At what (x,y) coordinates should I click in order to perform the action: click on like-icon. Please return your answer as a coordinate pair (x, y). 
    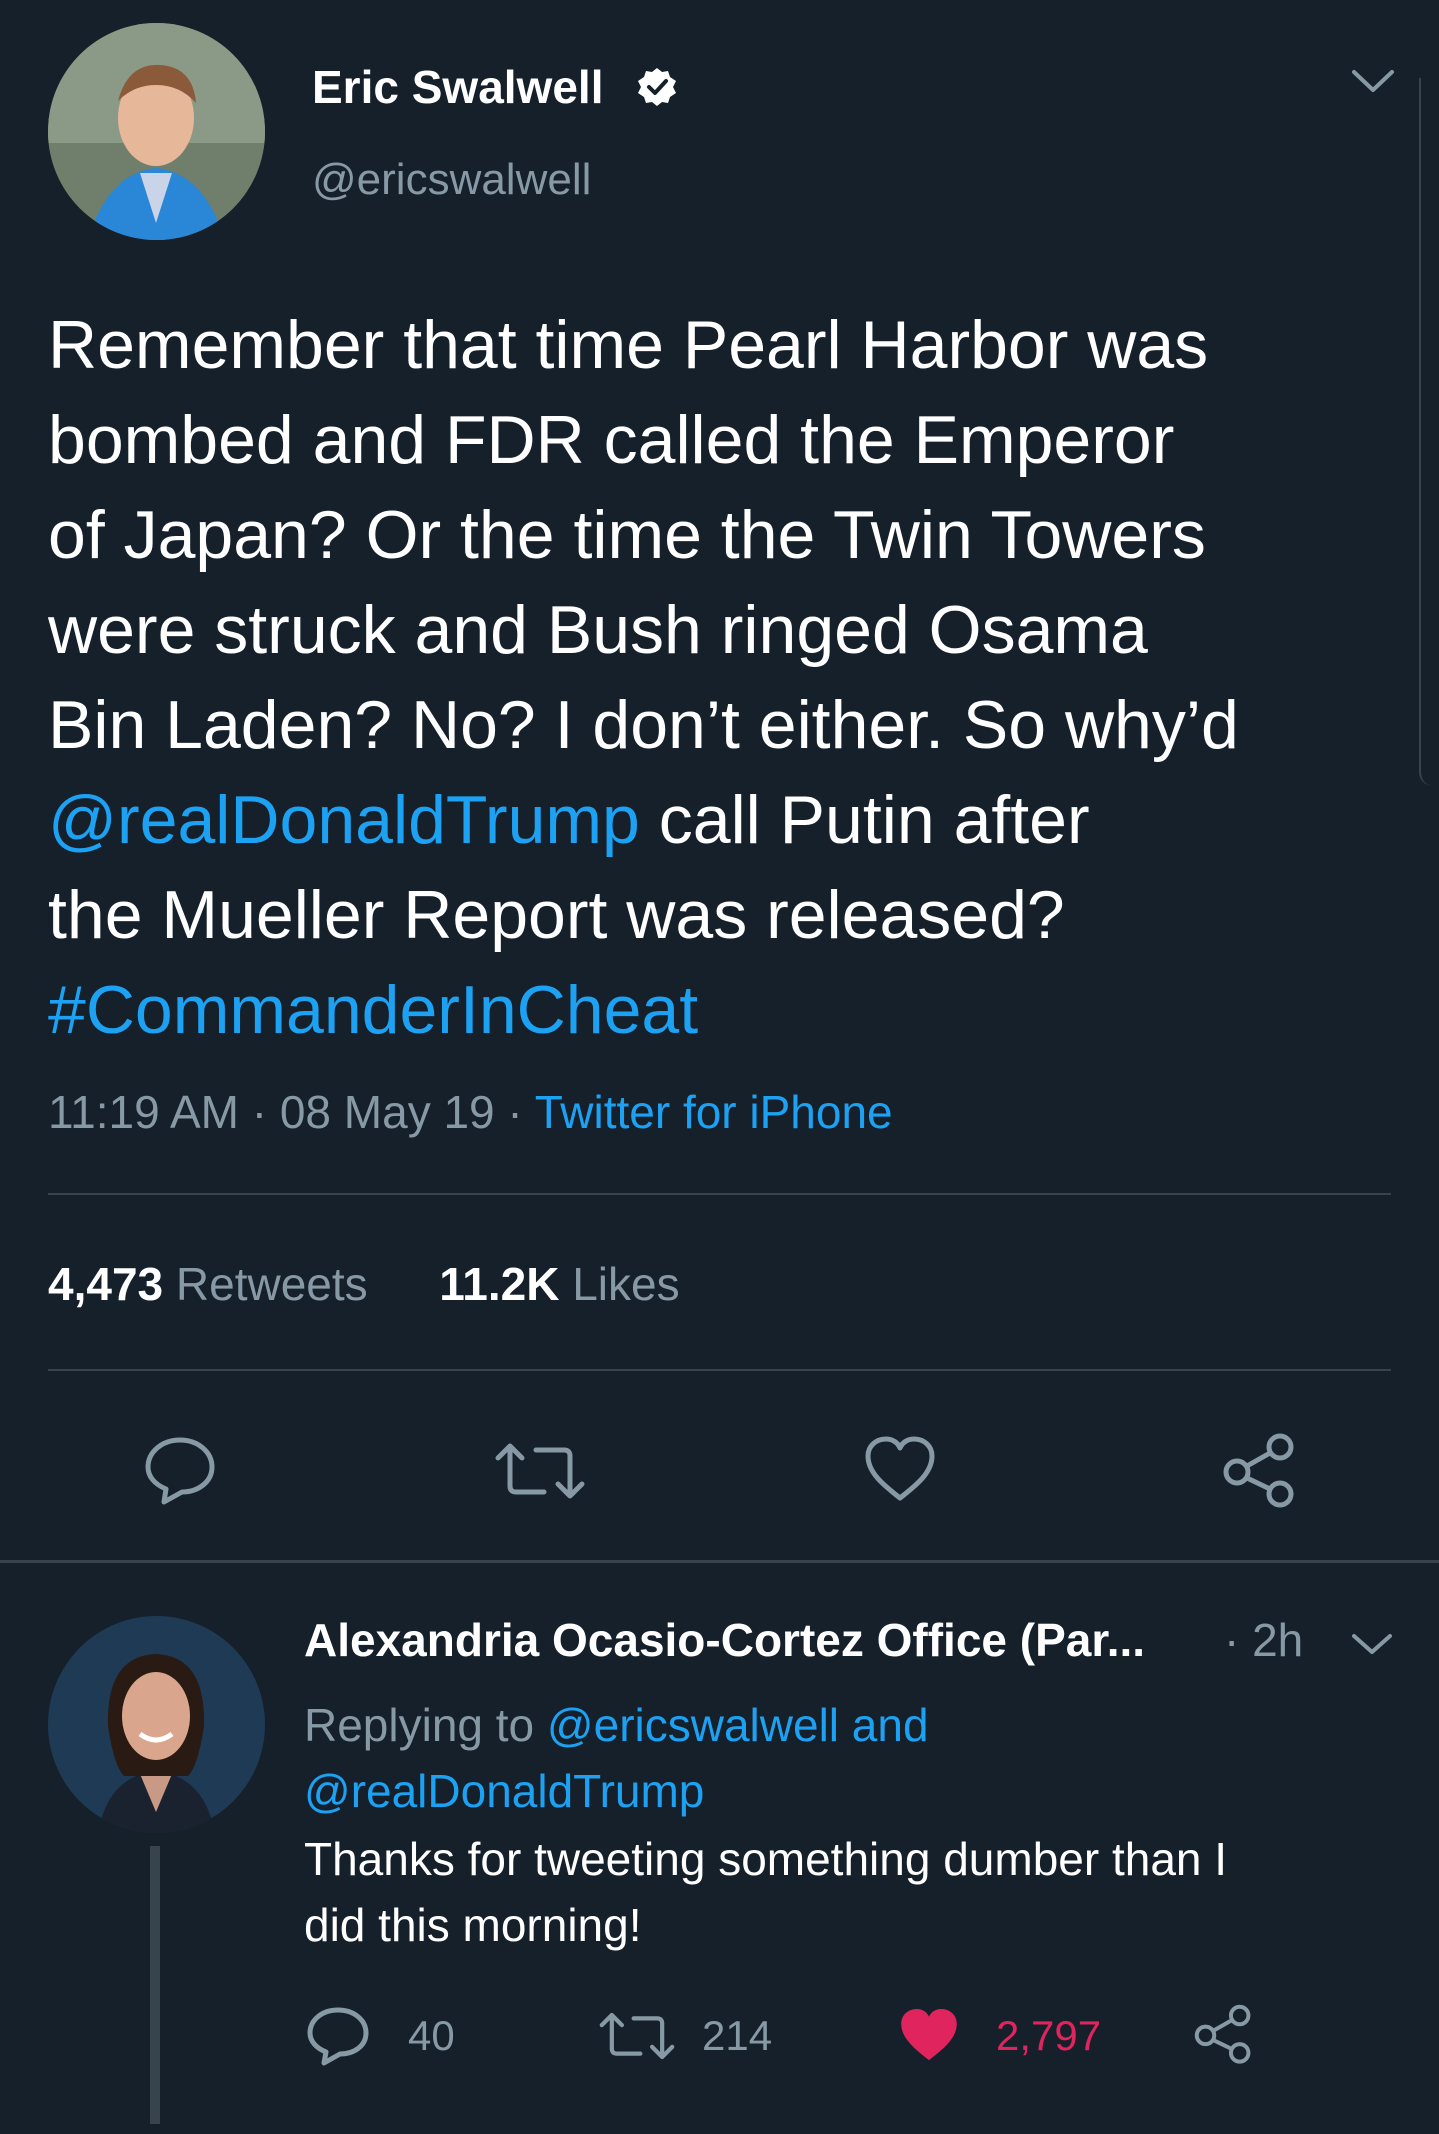
    Looking at the image, I should click on (900, 1469).